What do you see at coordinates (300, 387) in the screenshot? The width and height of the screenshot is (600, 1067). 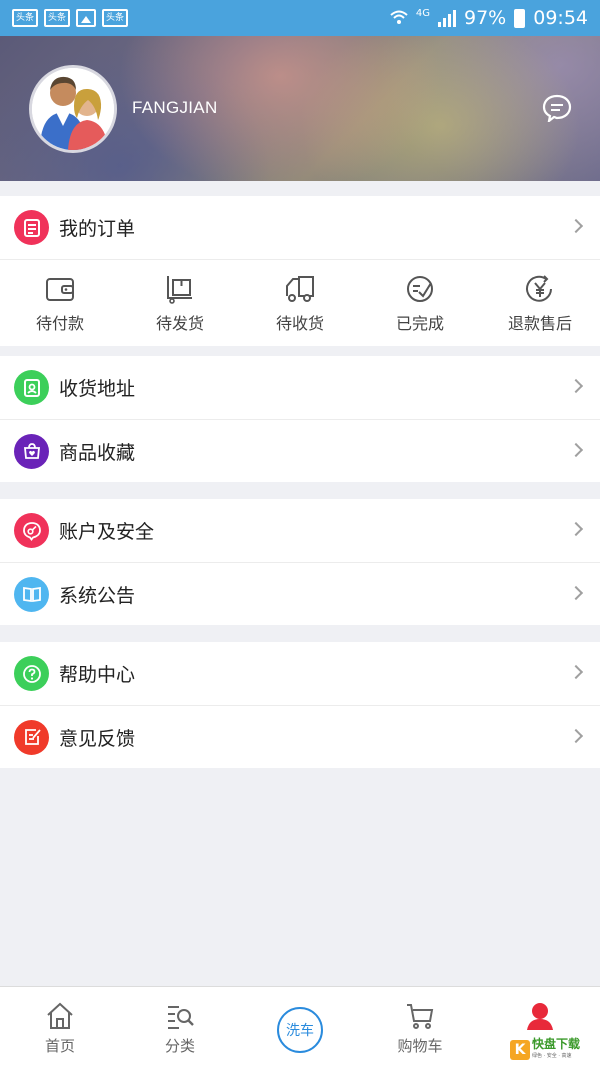 I see `address-row: 收货地址` at bounding box center [300, 387].